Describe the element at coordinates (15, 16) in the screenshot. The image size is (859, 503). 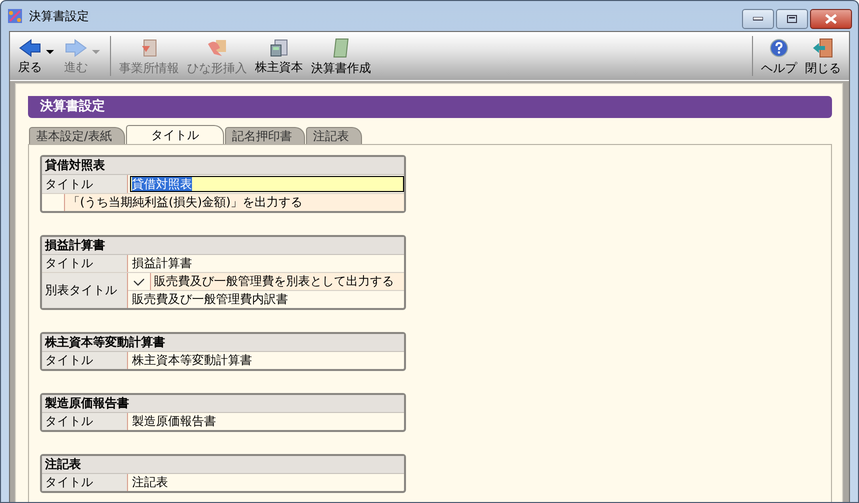
I see `app-icon` at that location.